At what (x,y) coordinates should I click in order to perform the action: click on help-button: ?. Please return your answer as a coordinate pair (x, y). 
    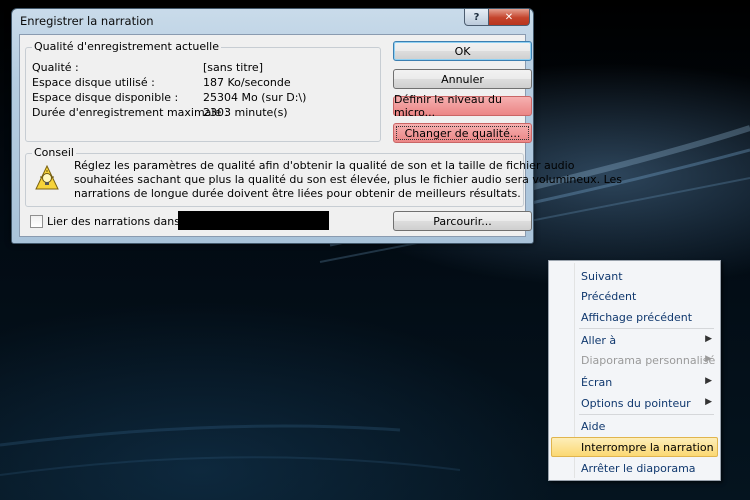
    Looking at the image, I should click on (476, 17).